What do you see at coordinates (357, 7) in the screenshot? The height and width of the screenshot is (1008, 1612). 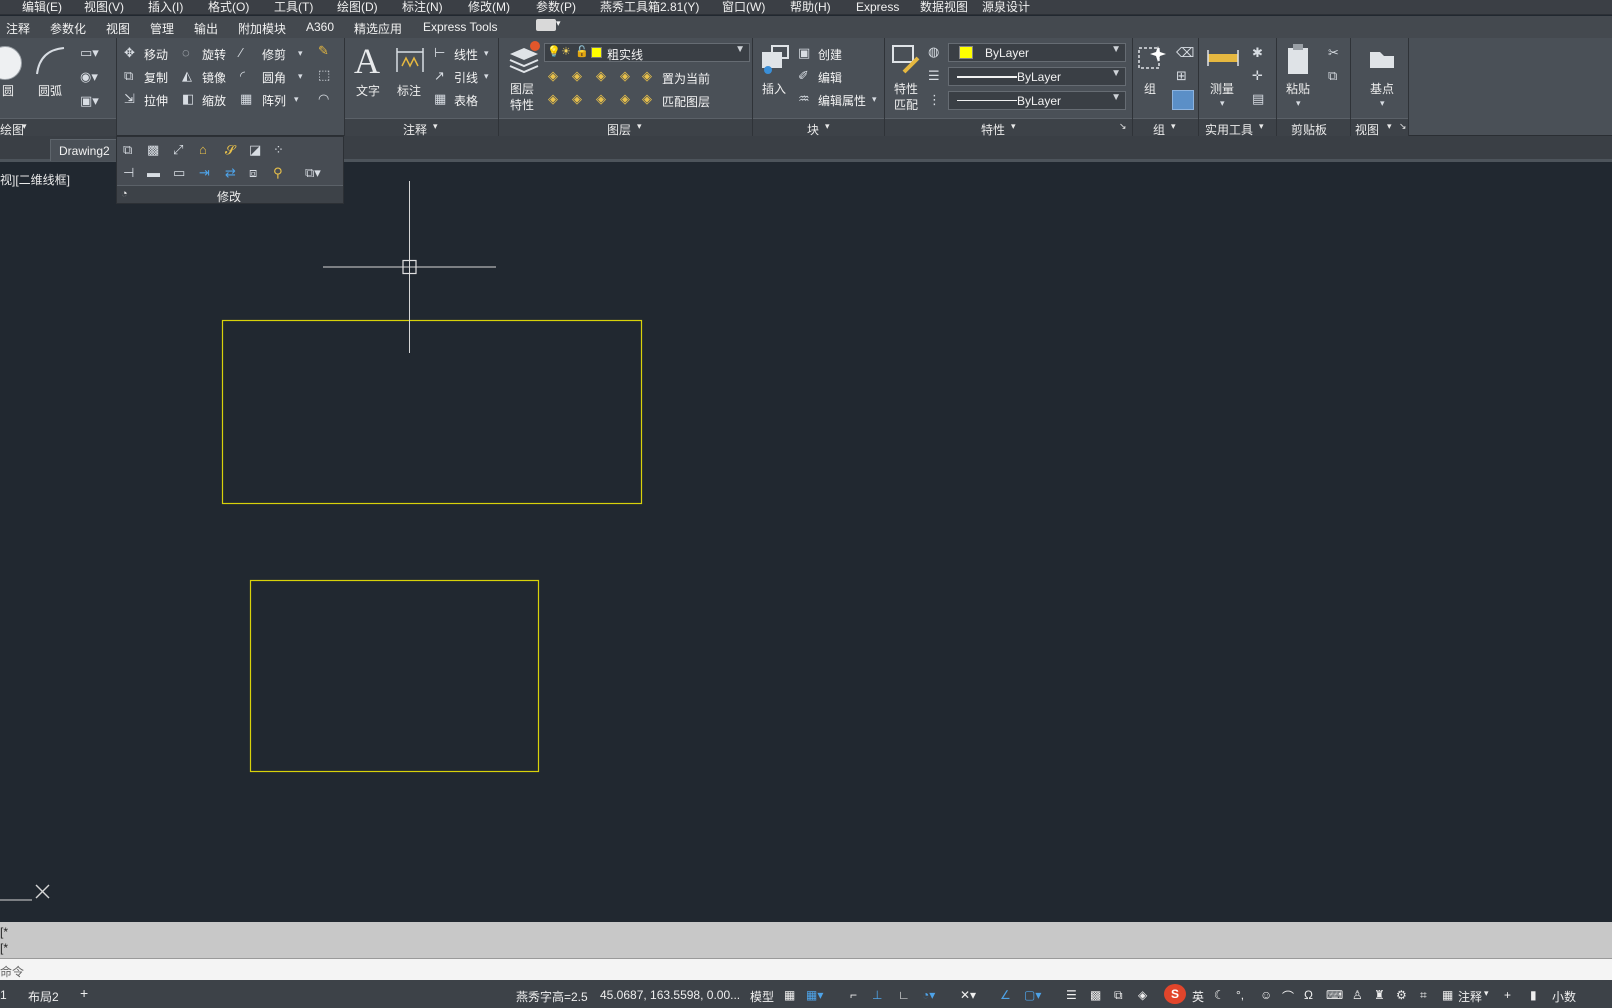 I see `menu-draw: 绘图(D)` at bounding box center [357, 7].